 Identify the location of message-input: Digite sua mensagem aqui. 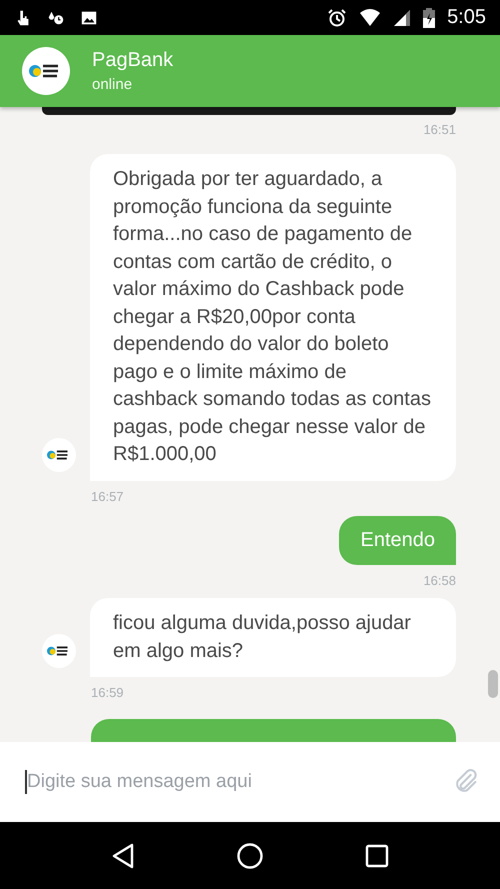
(239, 782).